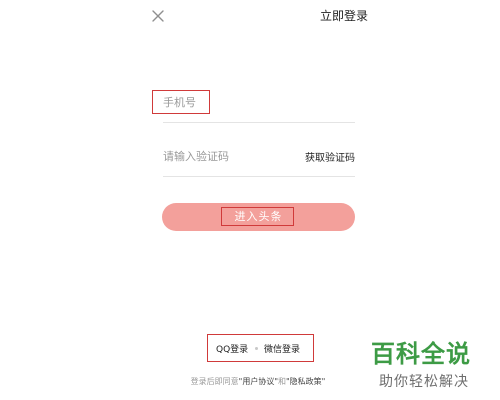  I want to click on agreement-and: 和, so click(282, 381).